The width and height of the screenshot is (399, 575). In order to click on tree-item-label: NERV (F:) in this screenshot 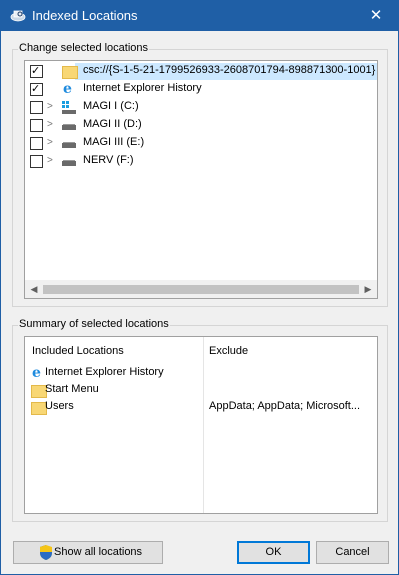, I will do `click(108, 160)`.